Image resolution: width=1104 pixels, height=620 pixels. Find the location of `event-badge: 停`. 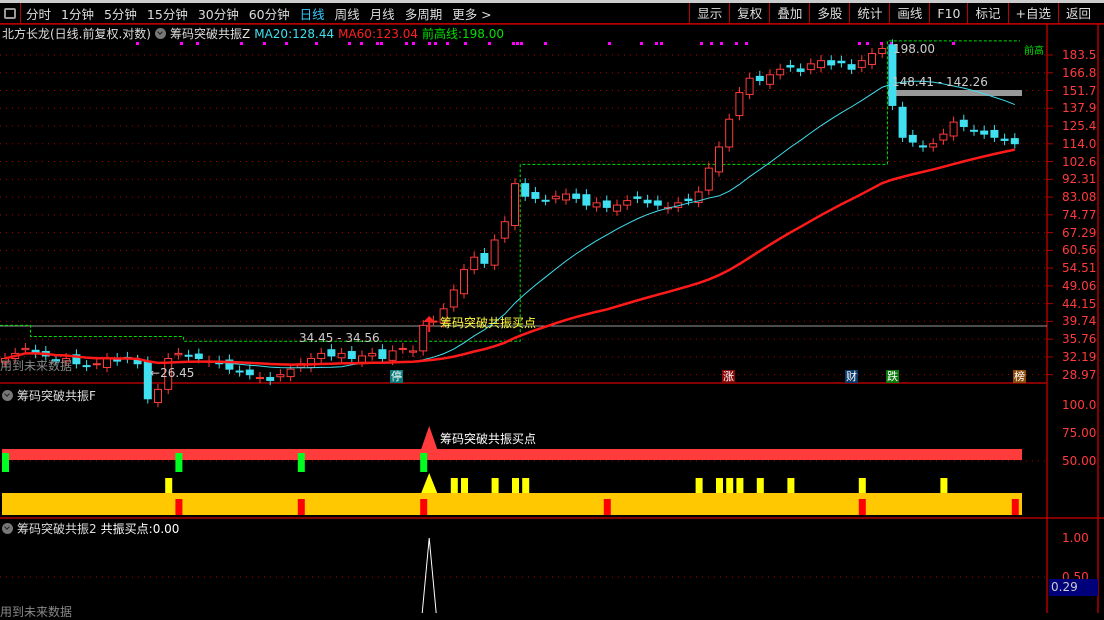

event-badge: 停 is located at coordinates (396, 376).